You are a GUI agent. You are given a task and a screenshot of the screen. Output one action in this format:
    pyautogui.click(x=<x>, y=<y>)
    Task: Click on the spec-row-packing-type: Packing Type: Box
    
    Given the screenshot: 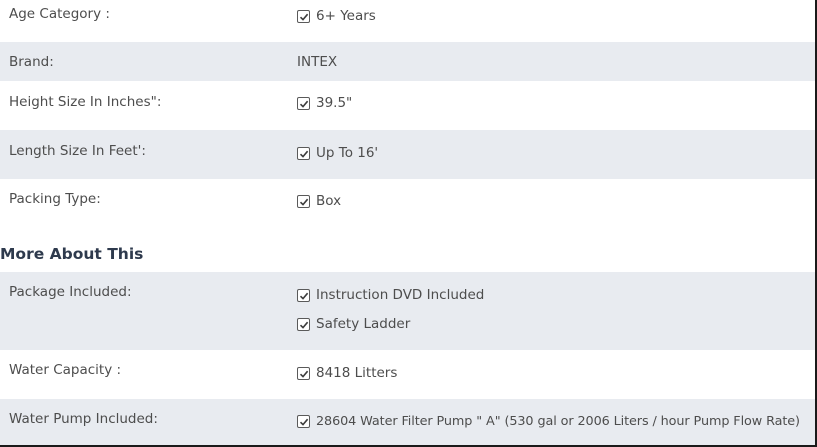 What is the action you would take?
    pyautogui.click(x=407, y=204)
    